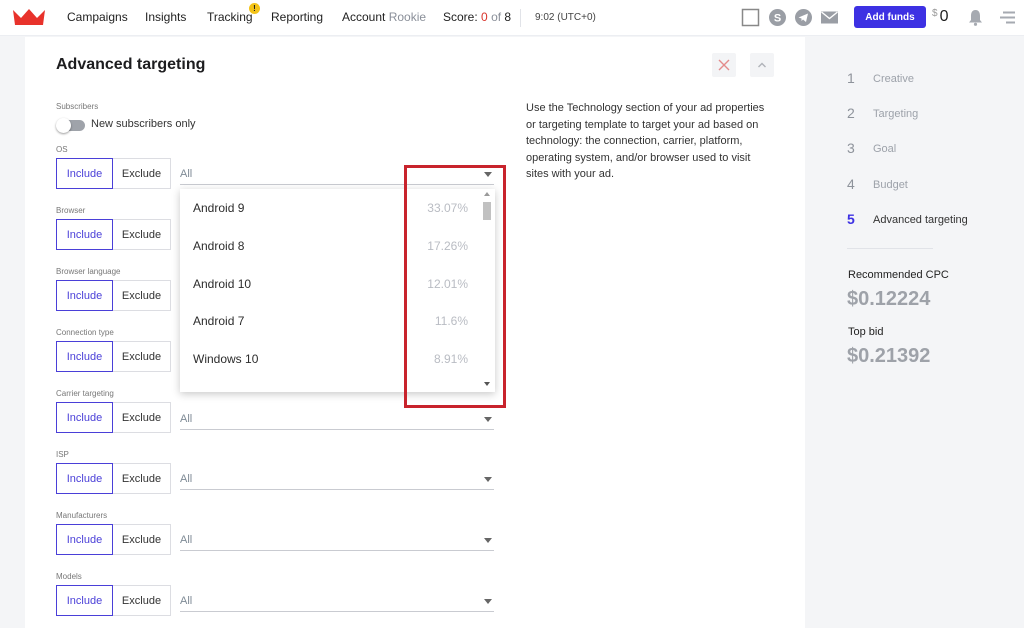 This screenshot has width=1024, height=628. What do you see at coordinates (750, 17) in the screenshot?
I see `fullscreen-icon` at bounding box center [750, 17].